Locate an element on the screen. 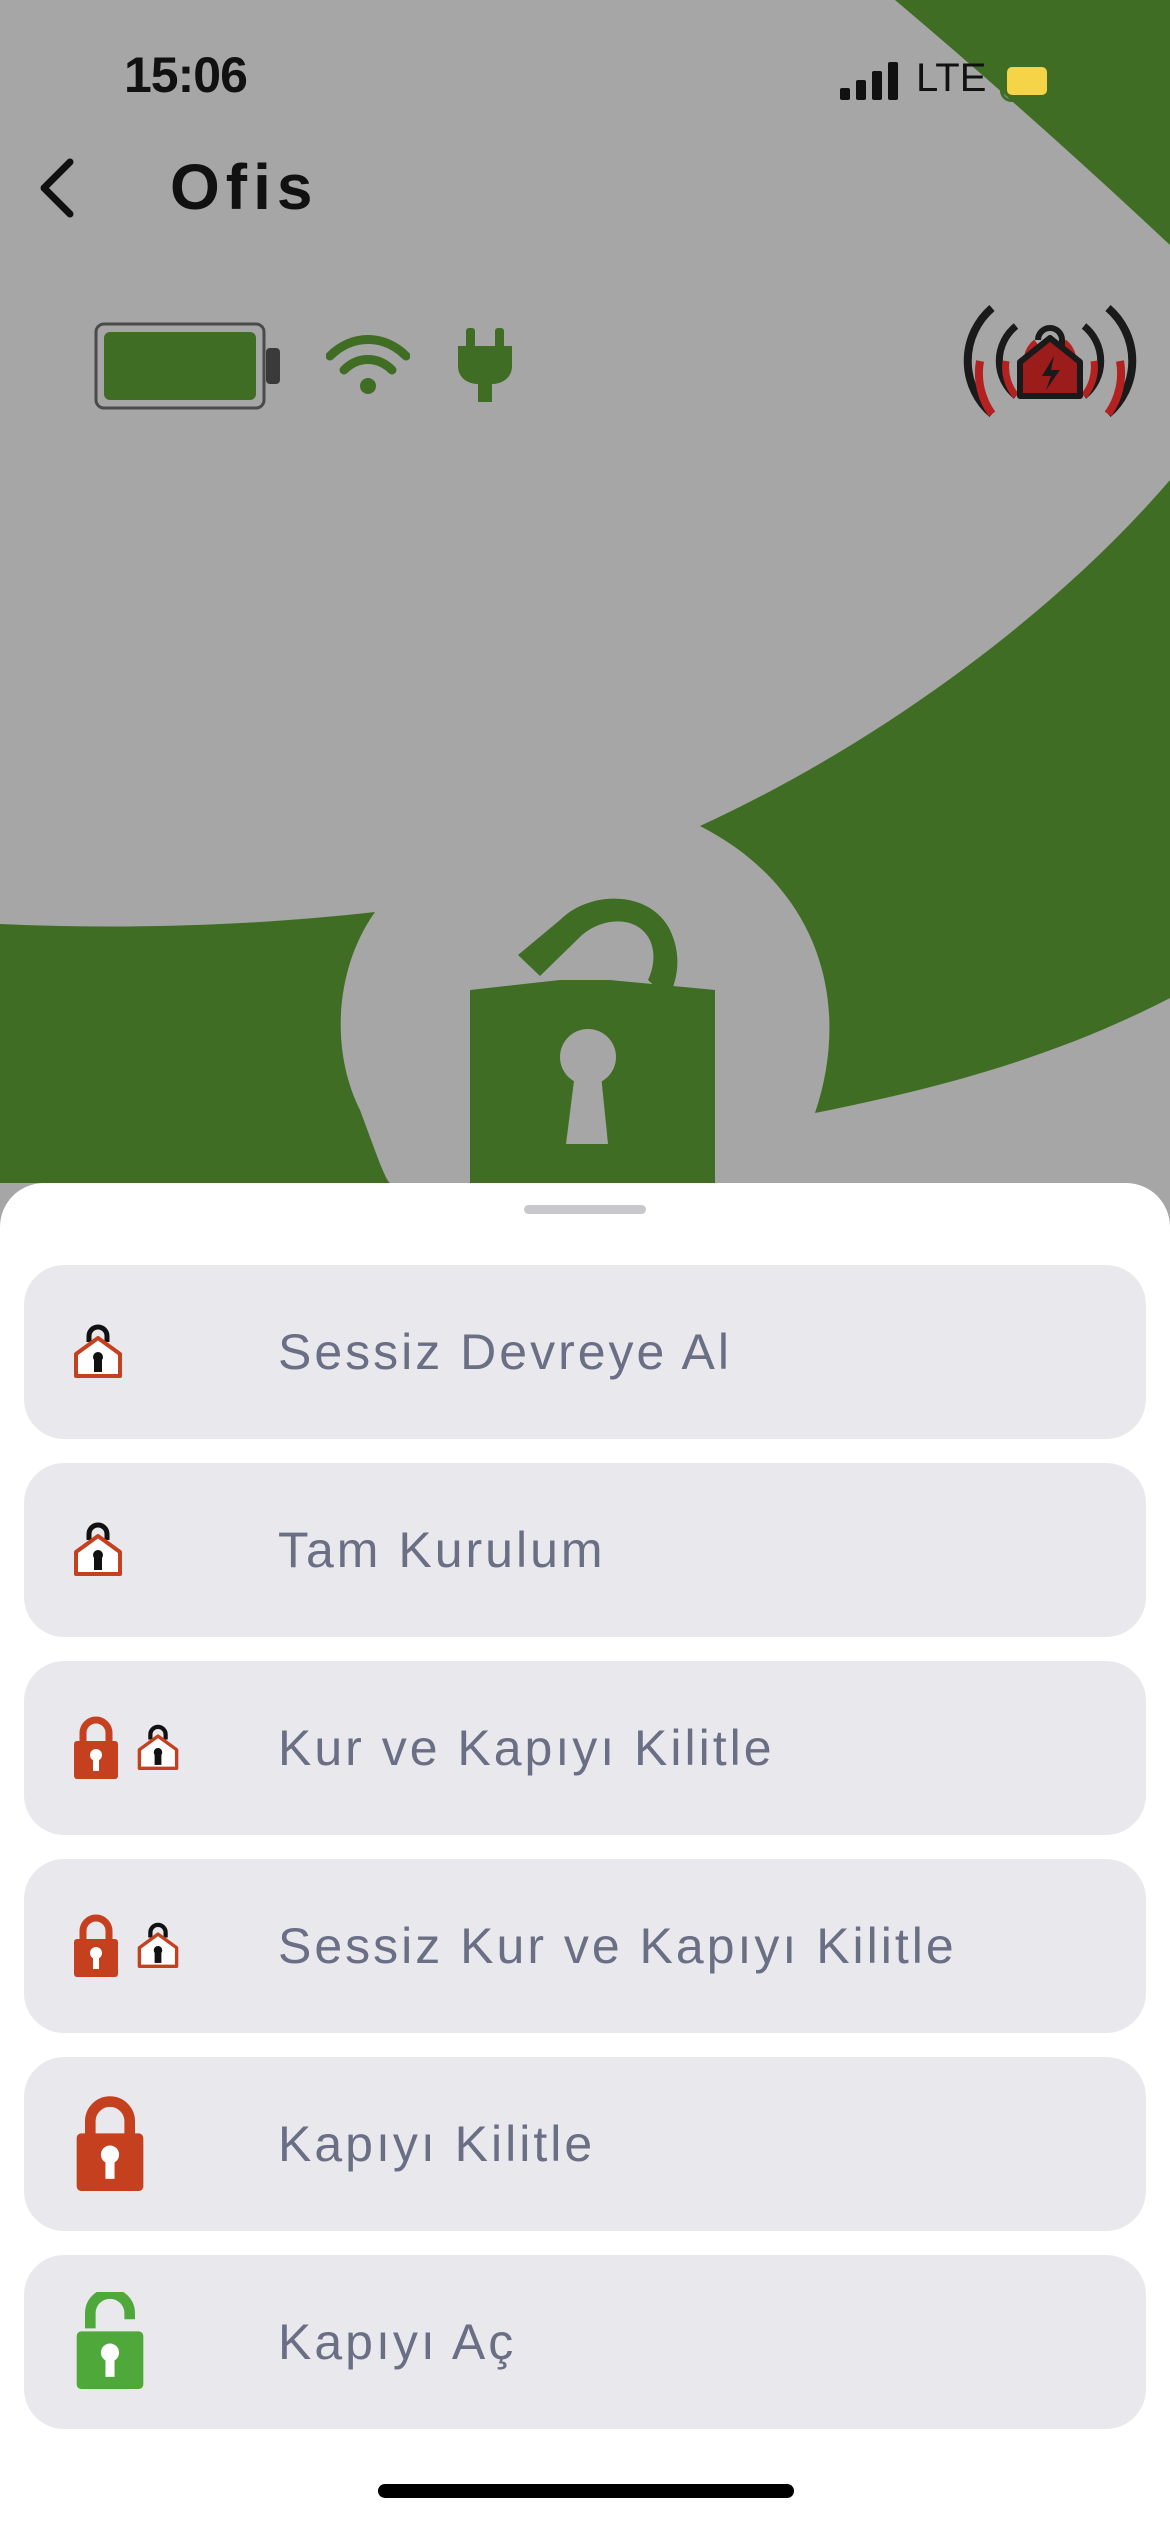  chevron-left-icon is located at coordinates (58, 188).